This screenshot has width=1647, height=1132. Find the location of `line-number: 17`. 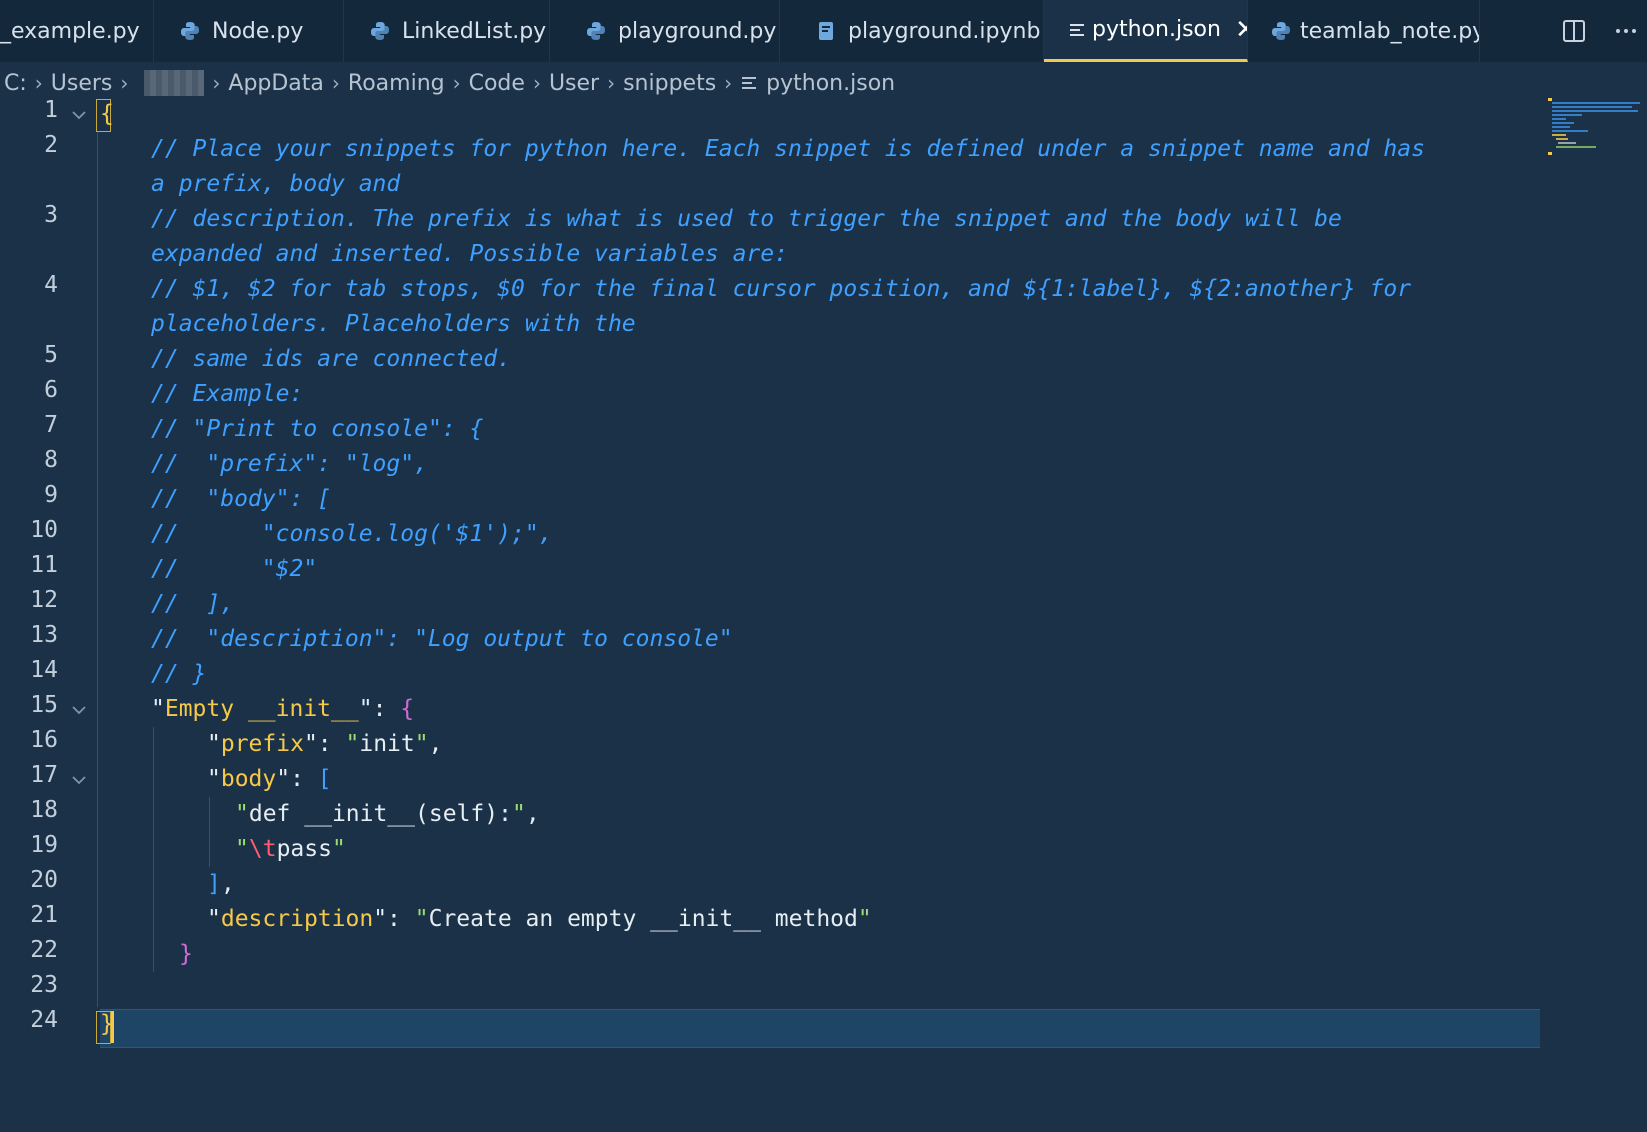

line-number: 17 is located at coordinates (44, 775).